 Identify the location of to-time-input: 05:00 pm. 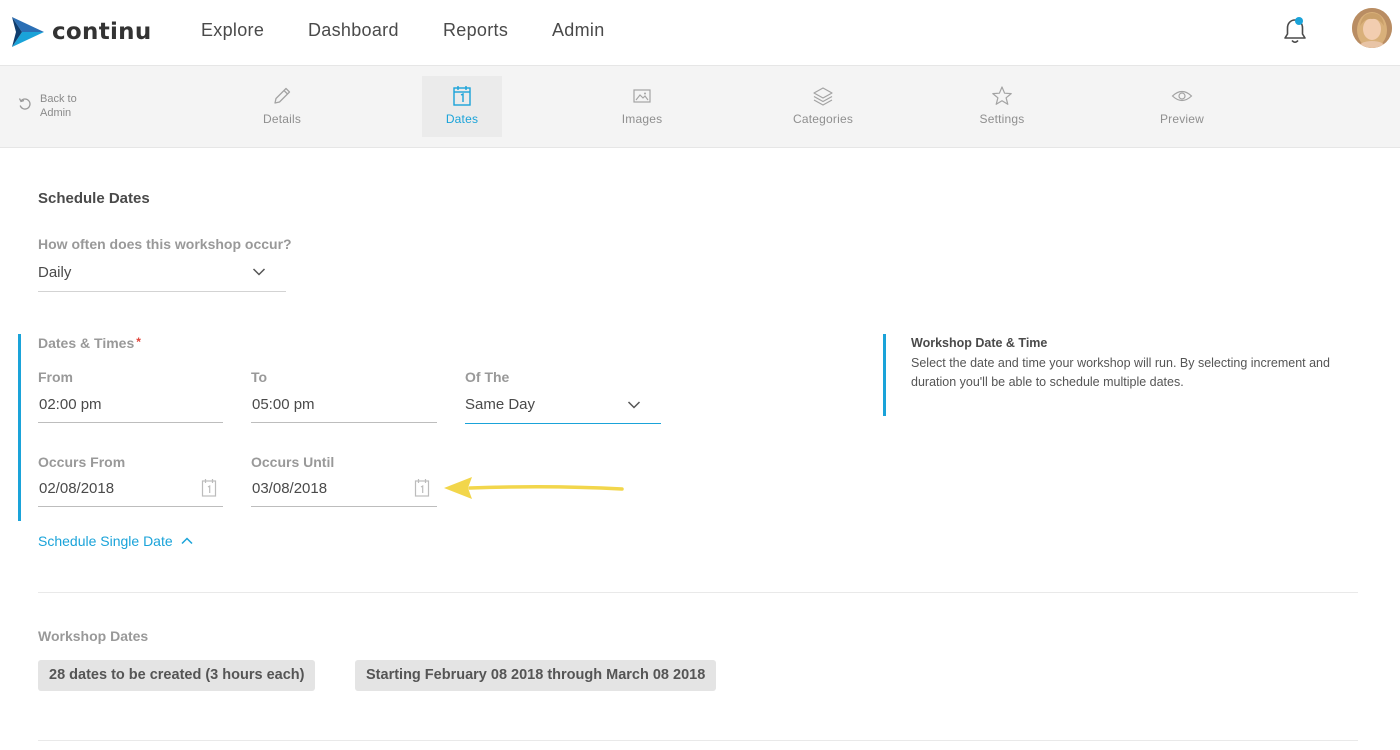
(344, 408).